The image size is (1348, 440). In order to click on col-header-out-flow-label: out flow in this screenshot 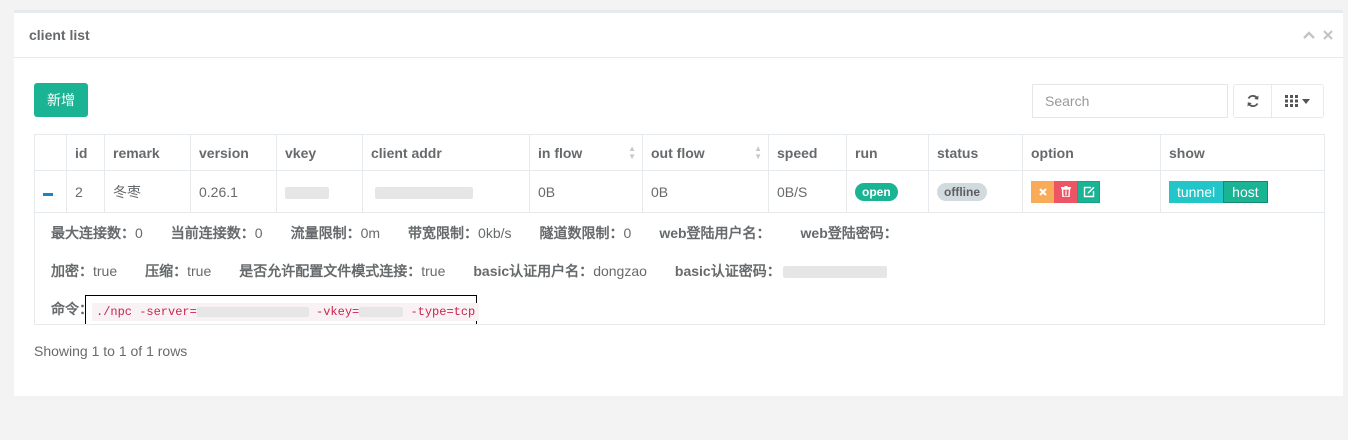, I will do `click(678, 152)`.